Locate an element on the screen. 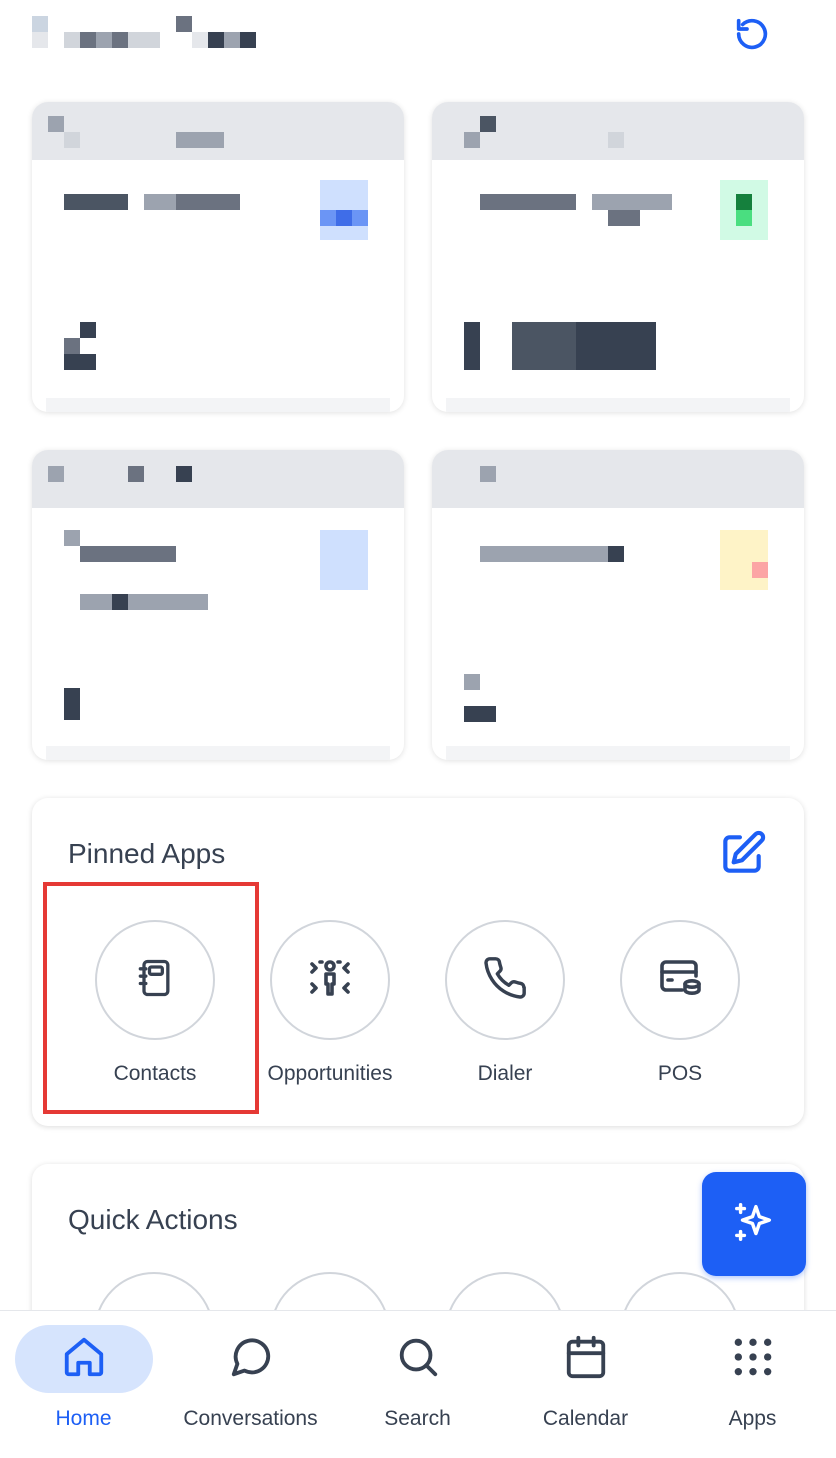 The image size is (836, 1458). refresh-button is located at coordinates (752, 36).